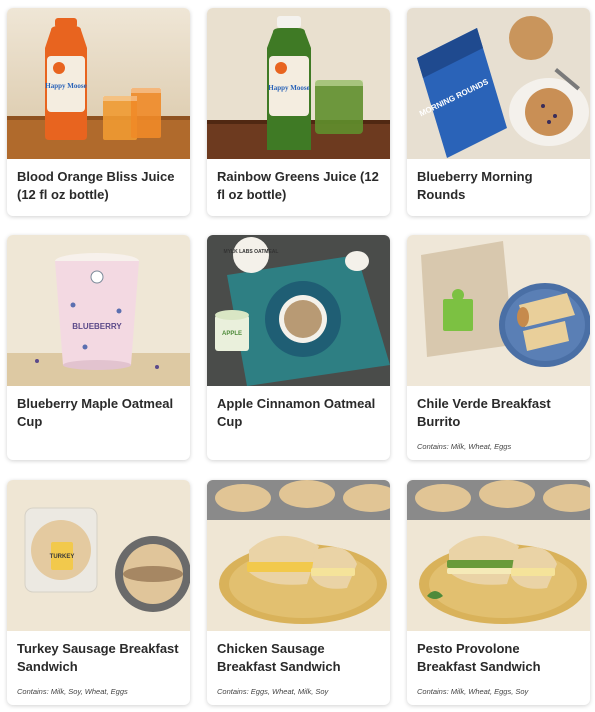 Image resolution: width=595 pixels, height=712 pixels. What do you see at coordinates (99, 413) in the screenshot?
I see `product-name: Blueberry Maple Oatmeal Cup` at bounding box center [99, 413].